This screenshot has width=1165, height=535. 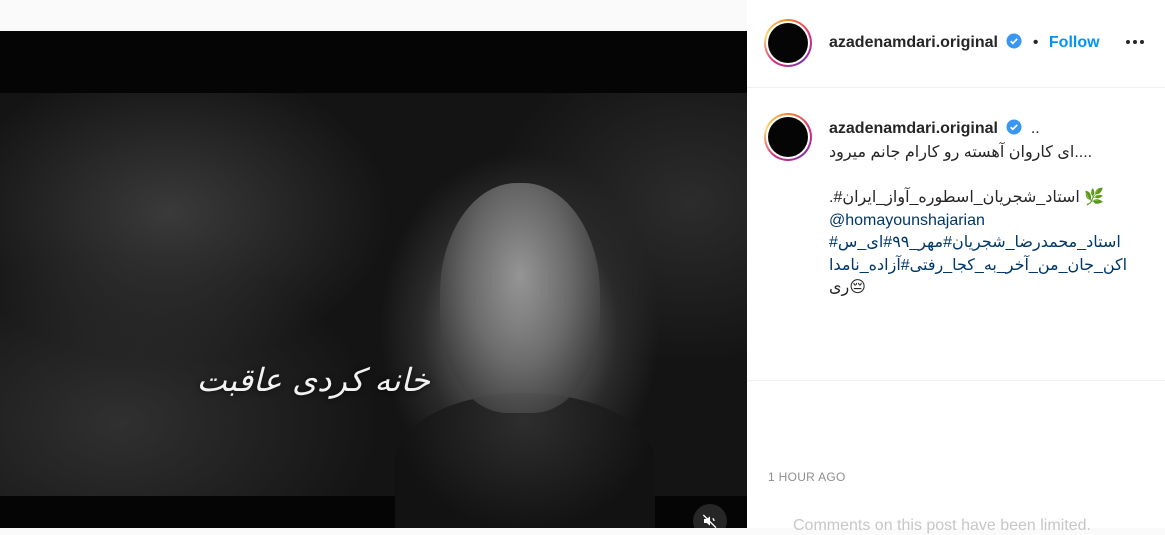 I want to click on avatar-image, so click(x=788, y=43).